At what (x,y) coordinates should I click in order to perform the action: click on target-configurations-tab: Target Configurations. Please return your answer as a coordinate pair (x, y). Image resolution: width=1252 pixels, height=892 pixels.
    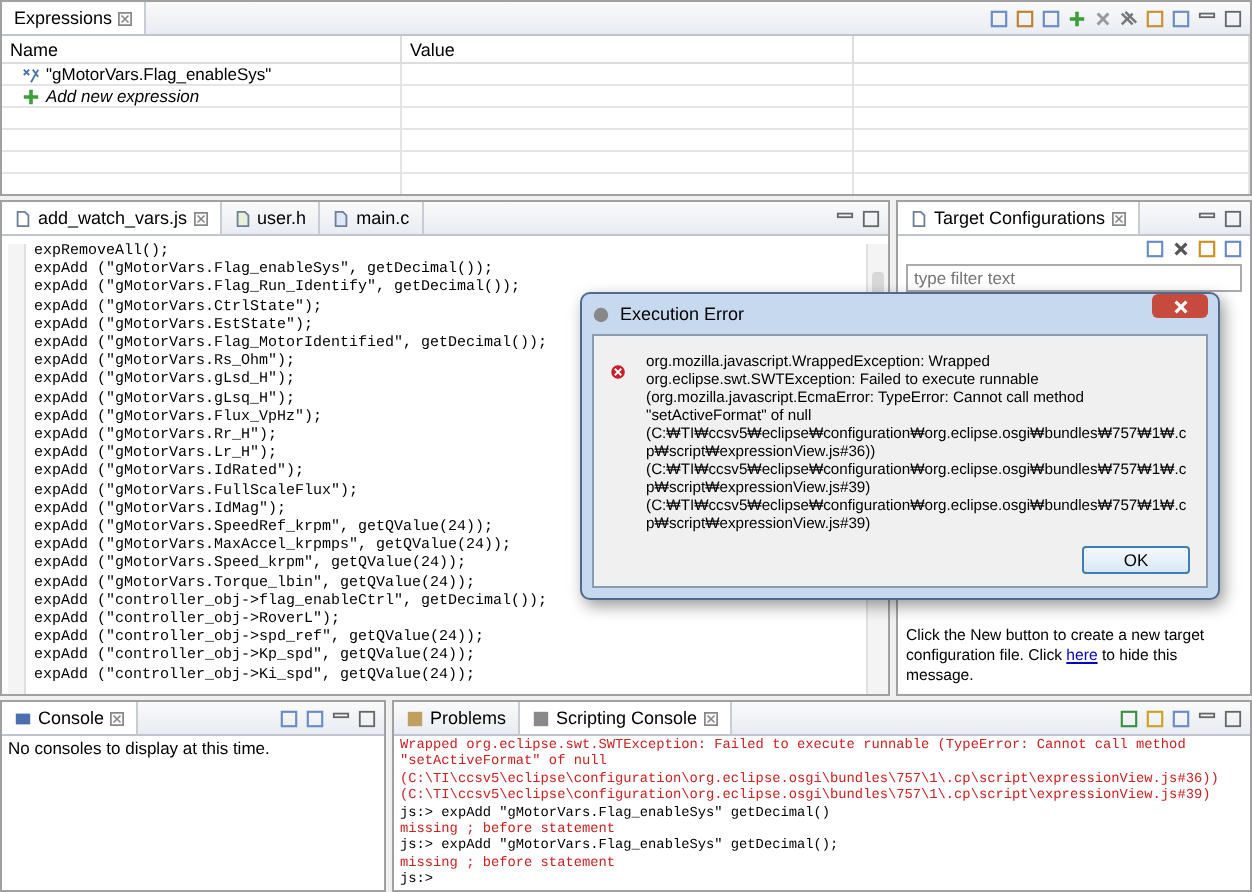
    Looking at the image, I should click on (1019, 218).